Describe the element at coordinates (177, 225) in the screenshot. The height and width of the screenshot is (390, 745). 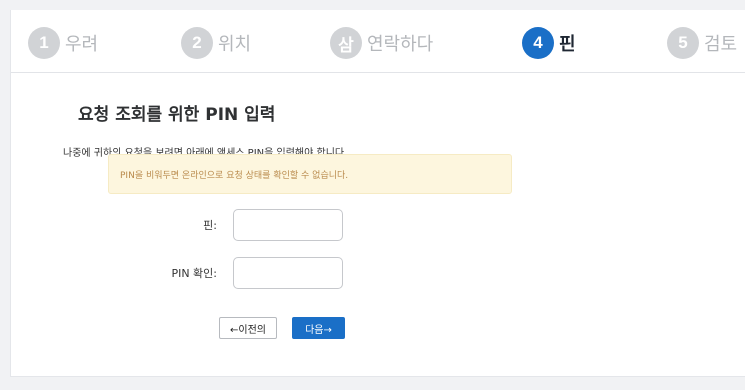
I see `pin-row: 핀:` at that location.